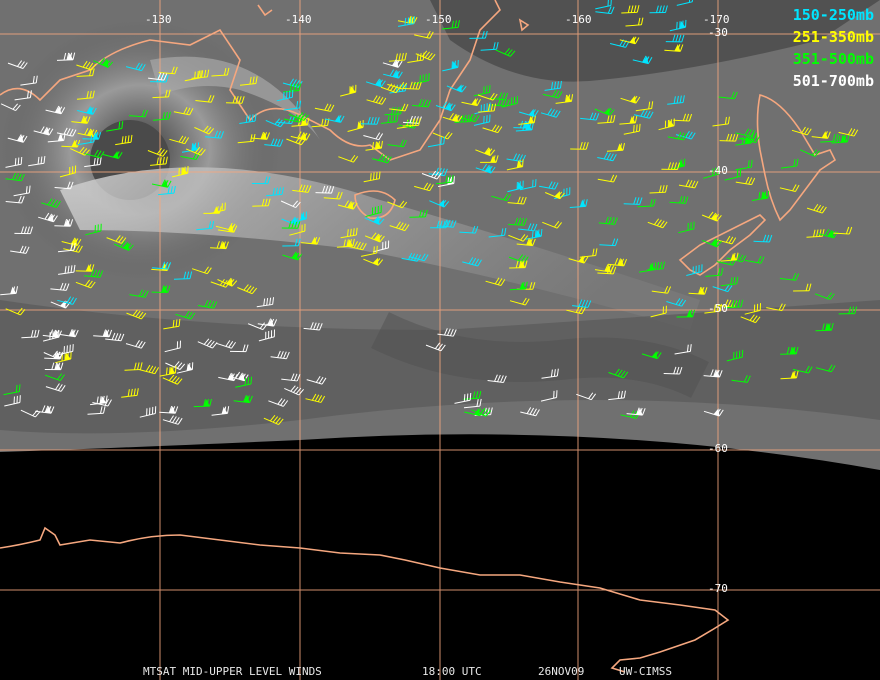 The height and width of the screenshot is (680, 880). What do you see at coordinates (833, 59) in the screenshot?
I see `legend-item-351-500mb: 351-500mb` at bounding box center [833, 59].